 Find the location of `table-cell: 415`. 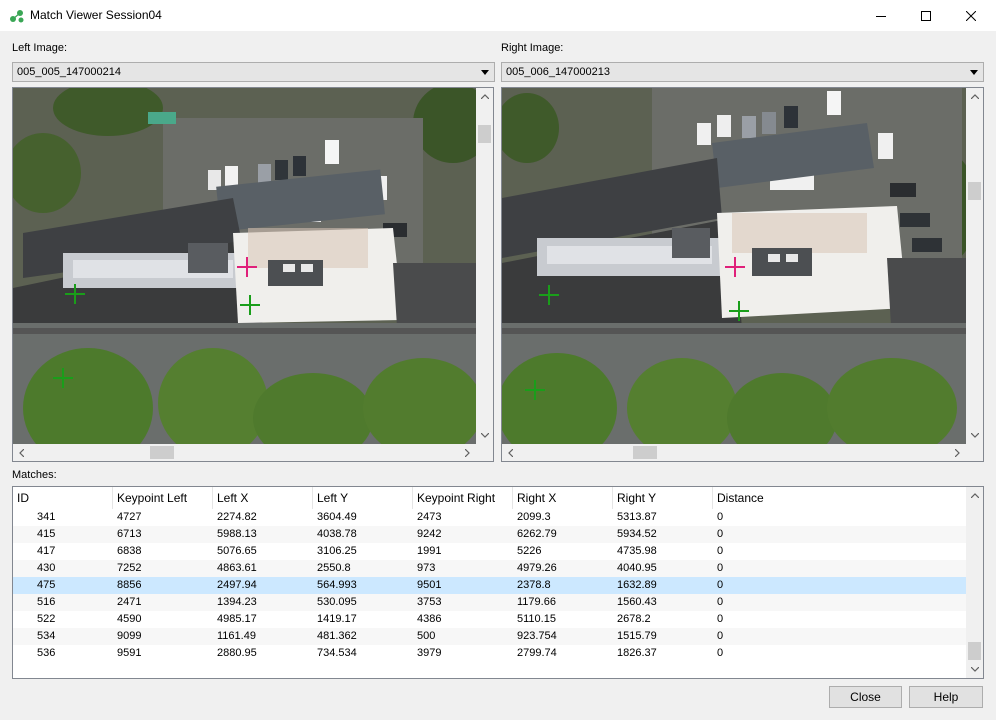

table-cell: 415 is located at coordinates (46, 534).